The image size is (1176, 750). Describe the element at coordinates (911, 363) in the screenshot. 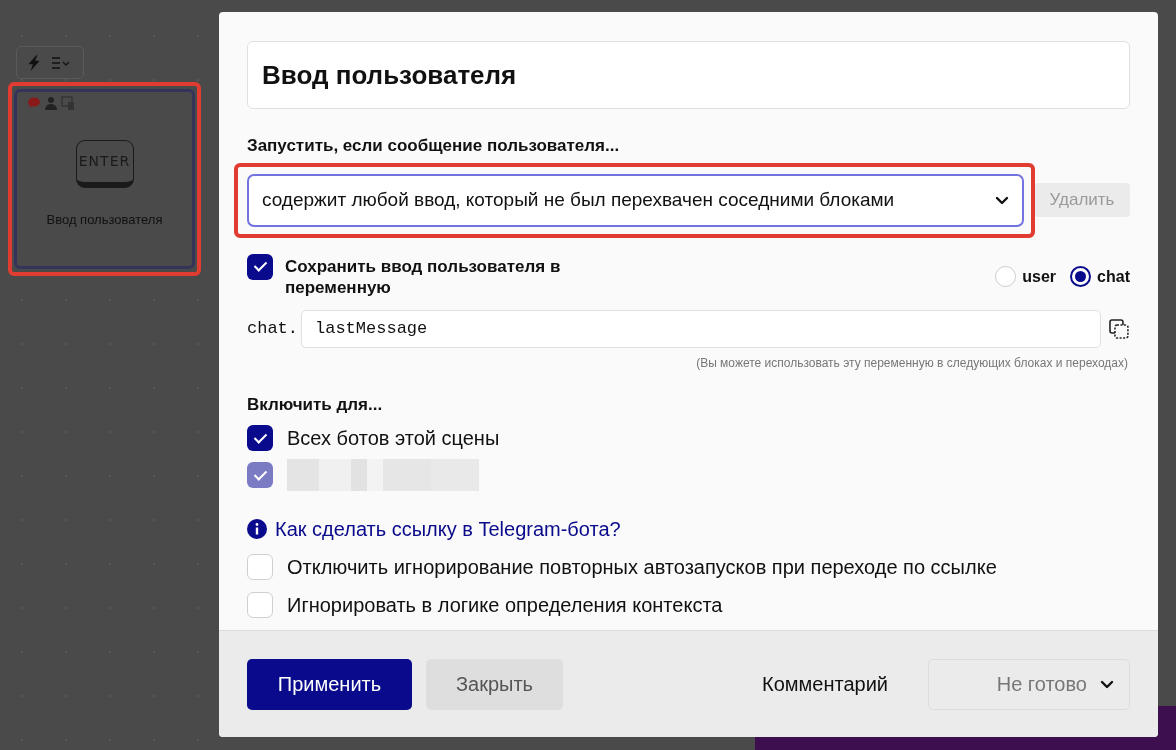

I see `variable-hint: (Вы можете использовать эту переменную в следующих блоках и переходах)` at that location.